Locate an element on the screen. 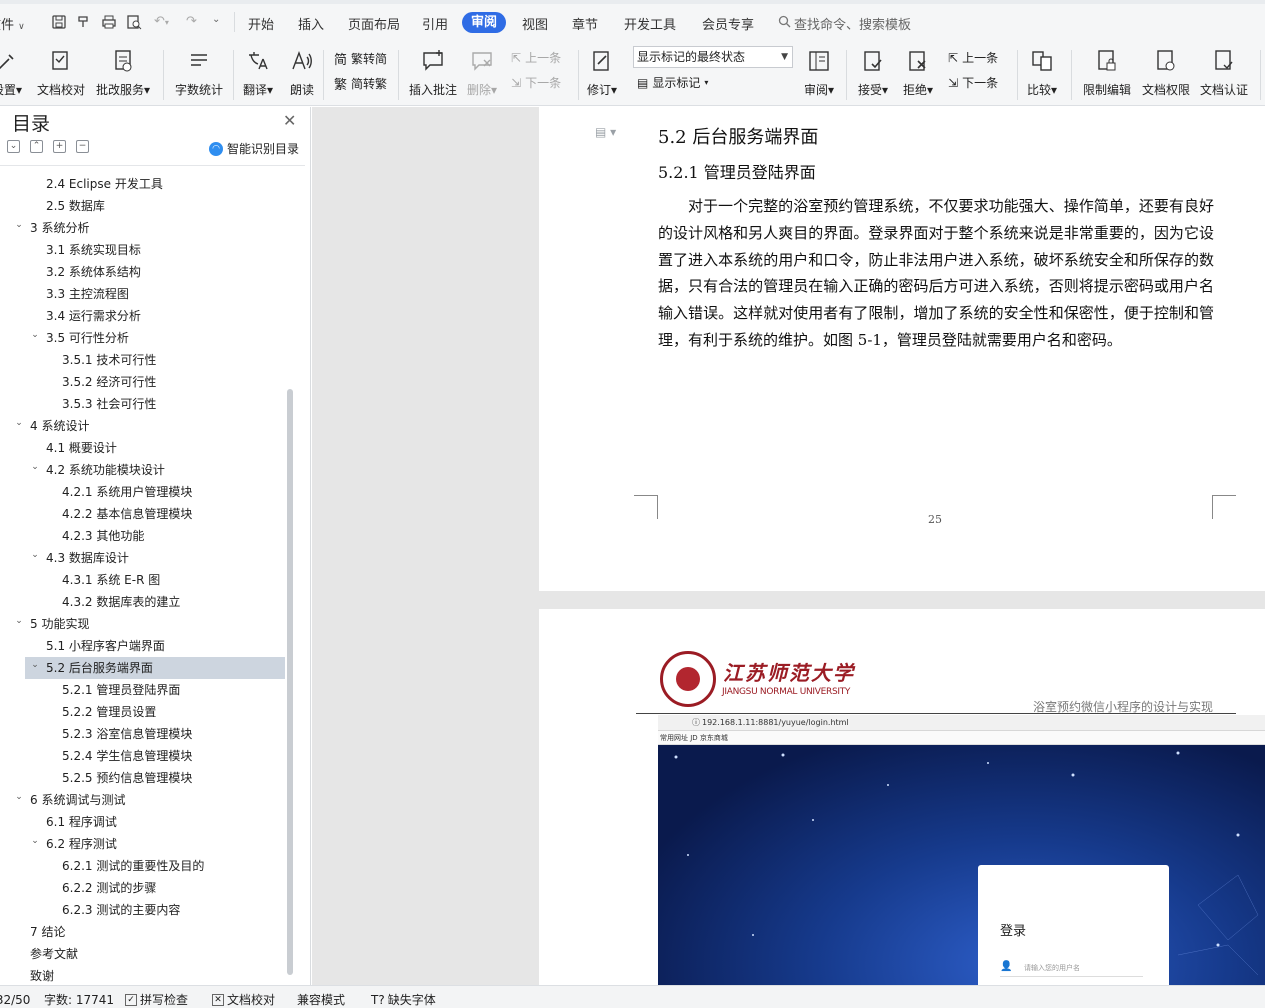  redo-icon: ↷ is located at coordinates (194, 22).